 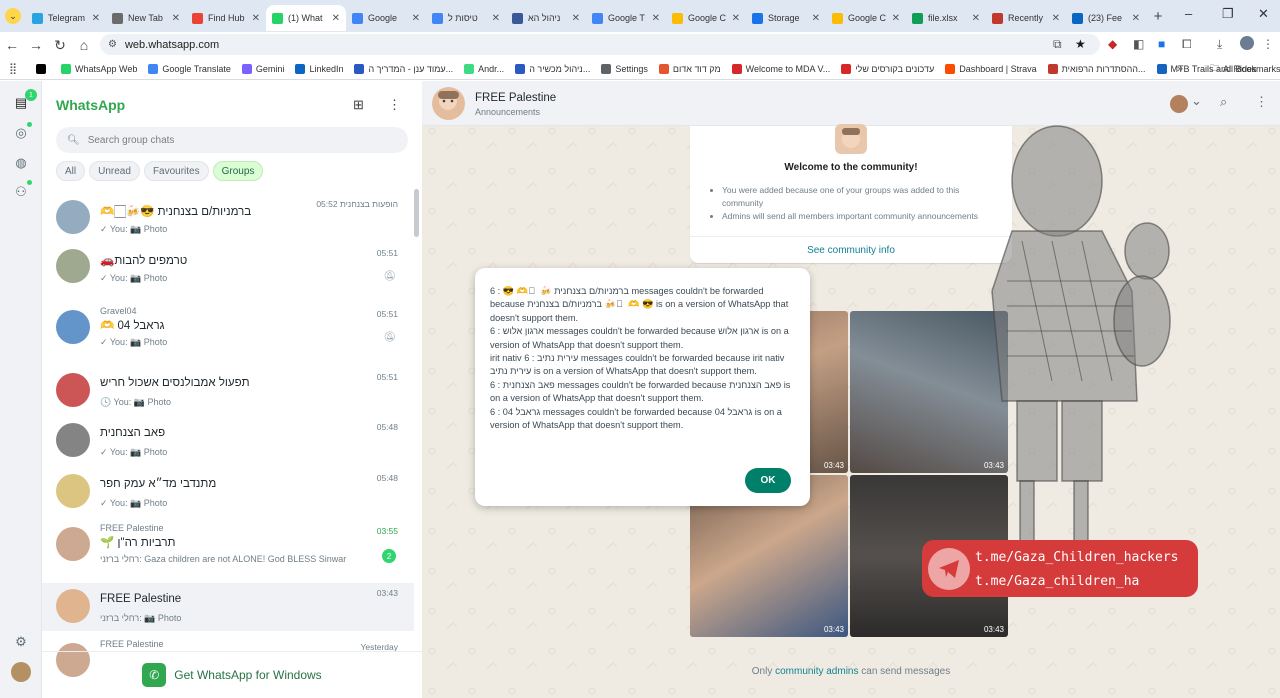 What do you see at coordinates (1138, 44) in the screenshot?
I see `extension-icon: ◧` at bounding box center [1138, 44].